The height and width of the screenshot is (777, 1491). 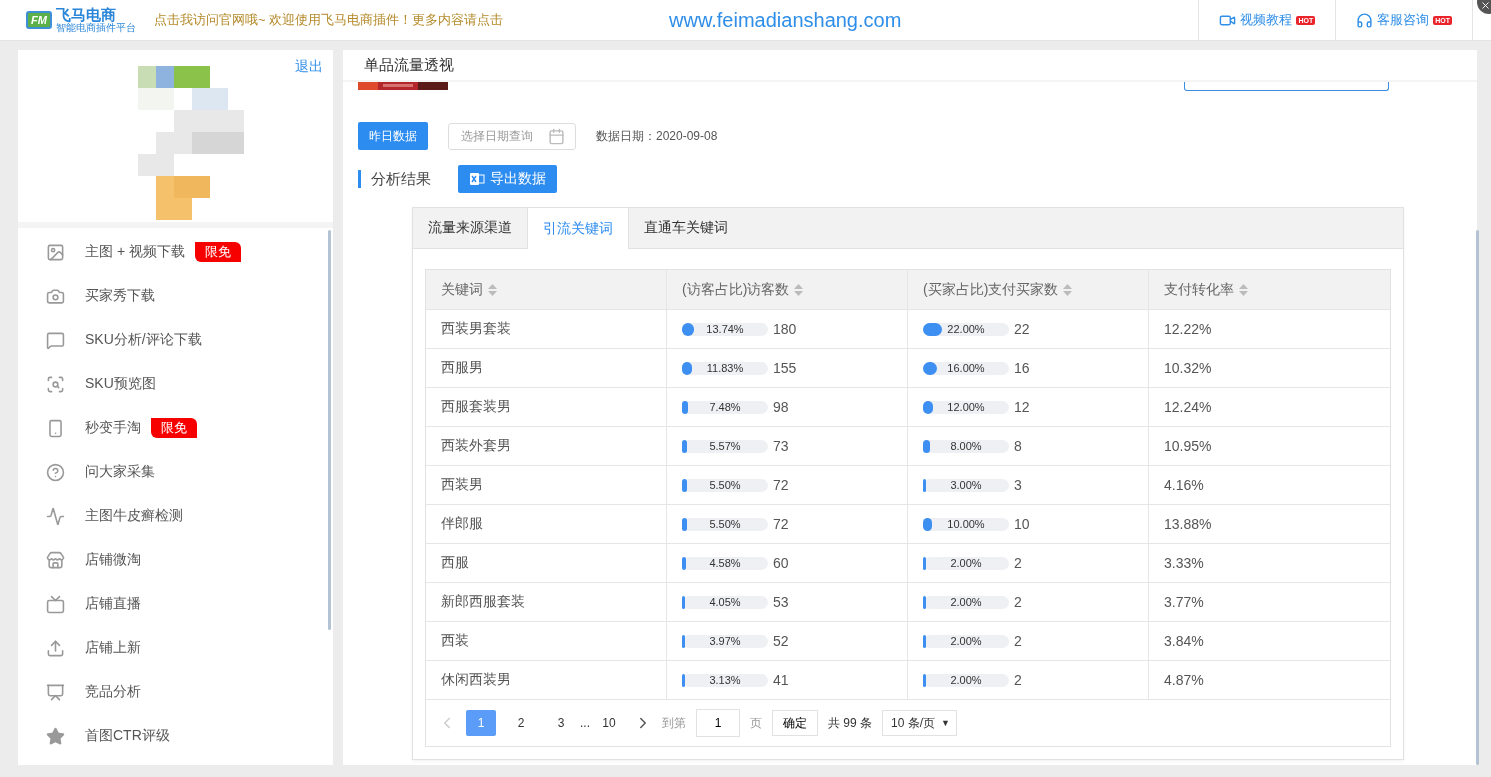 I want to click on page-button: 2, so click(x=521, y=723).